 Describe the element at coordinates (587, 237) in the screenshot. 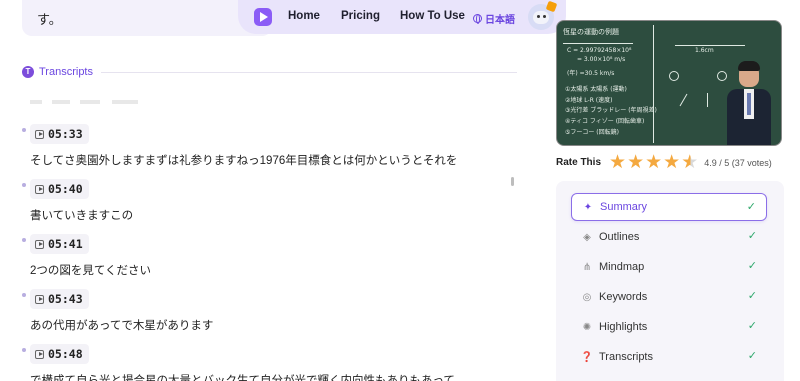

I see `cube-icon: ◈` at that location.